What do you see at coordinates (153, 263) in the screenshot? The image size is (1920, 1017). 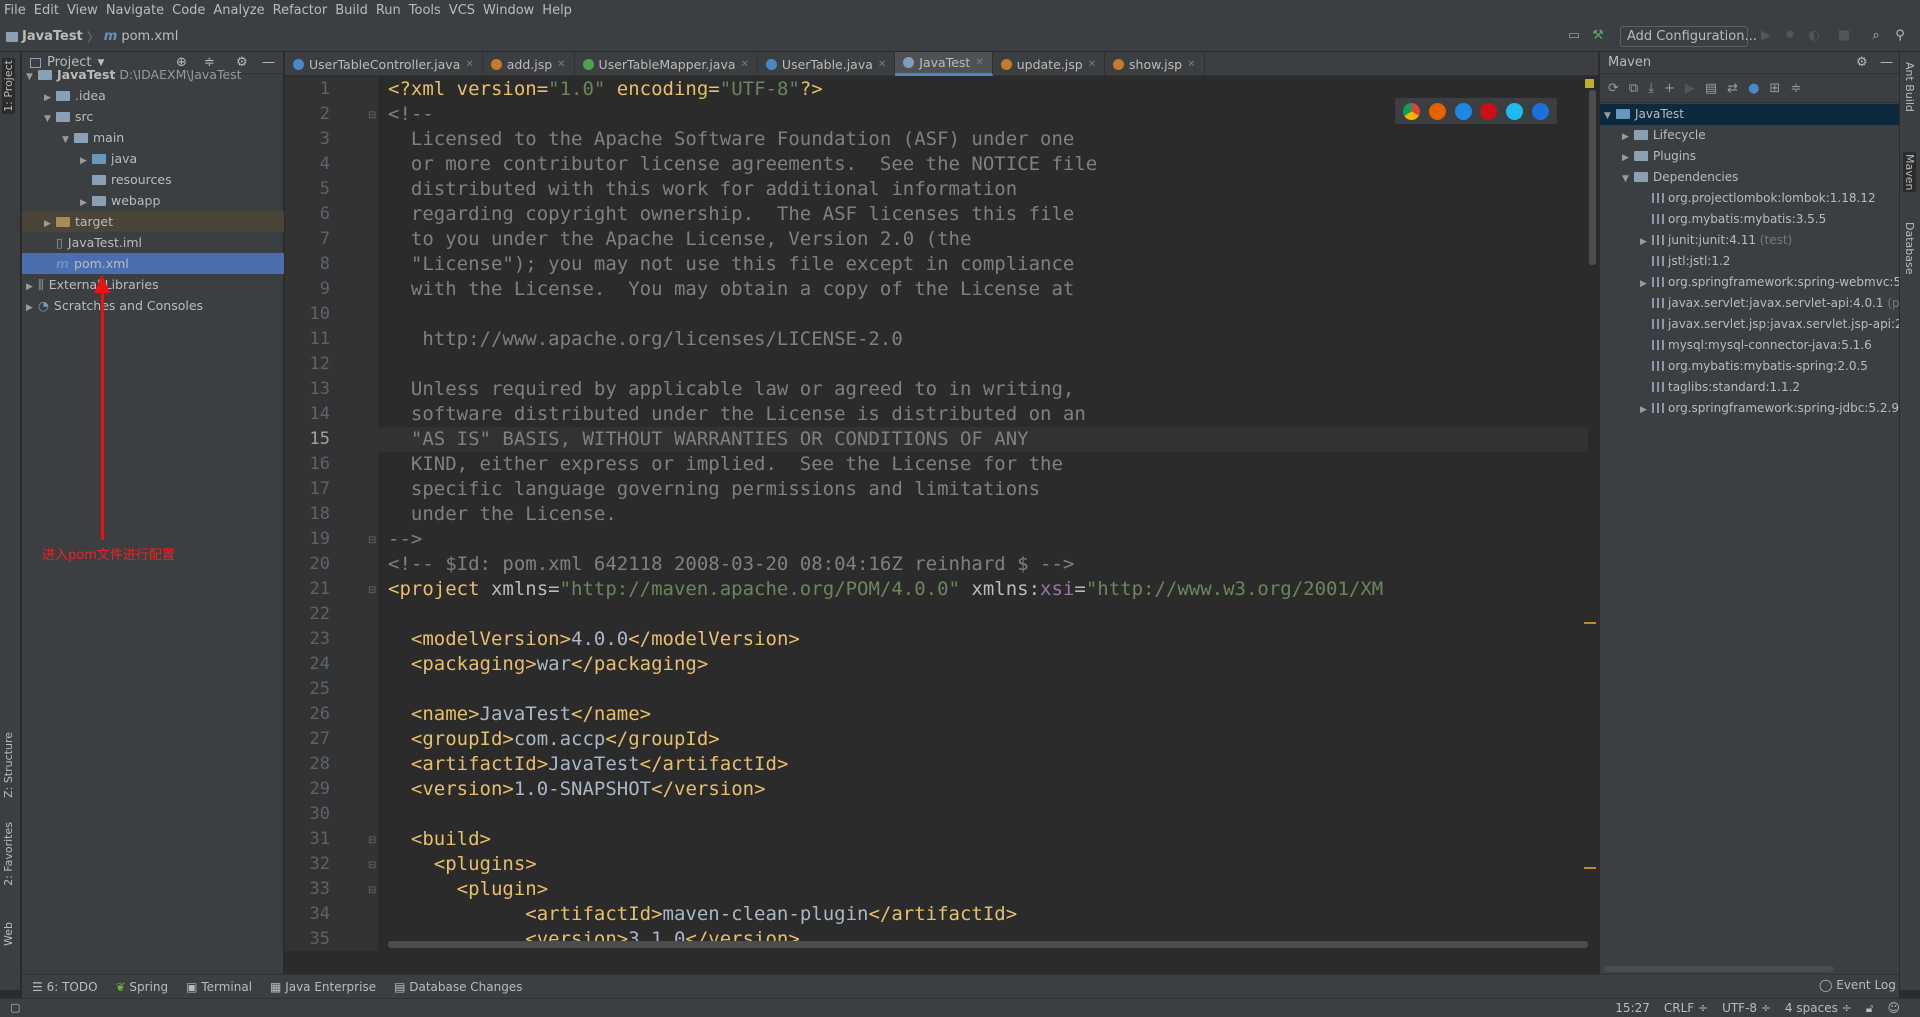 I see `project-tree-item: m pom.xml` at bounding box center [153, 263].